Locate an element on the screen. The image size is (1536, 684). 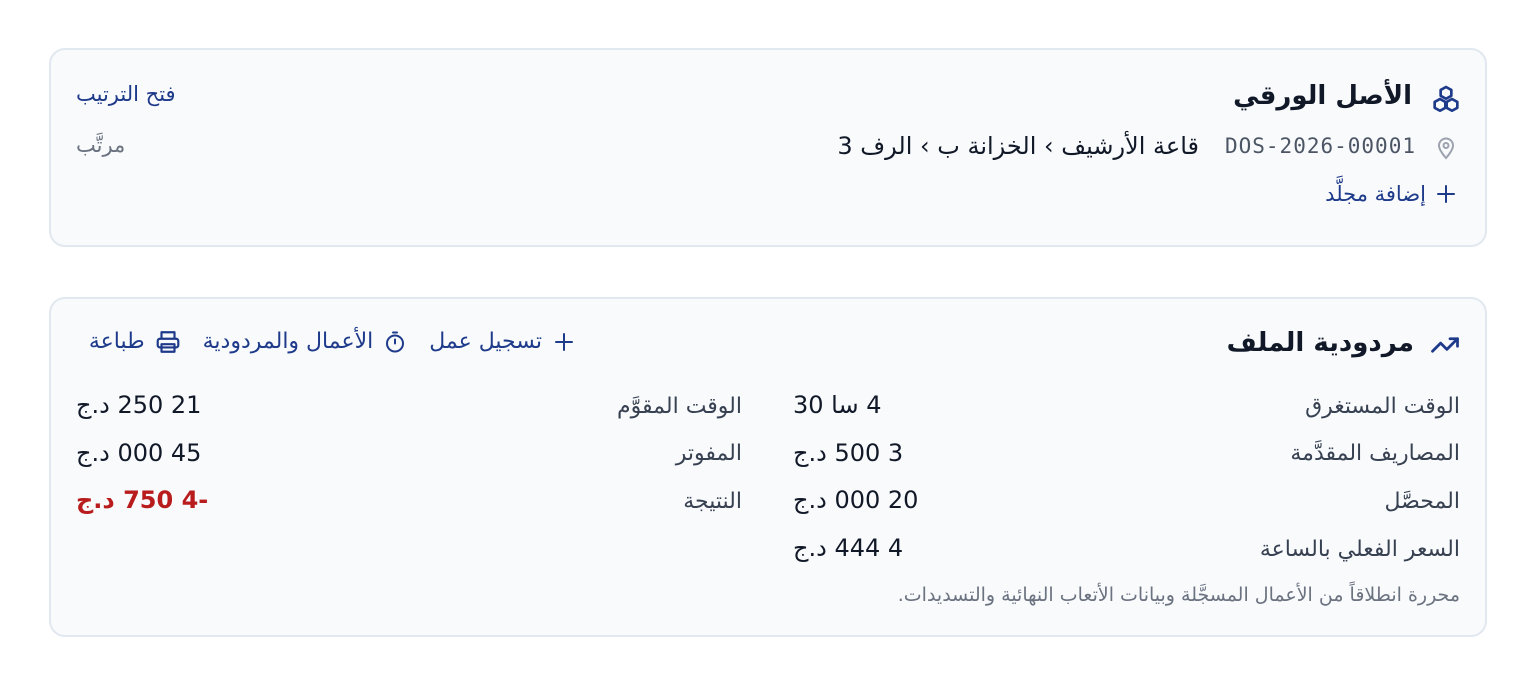
metric-label: الوقت المستغرق is located at coordinates (1382, 406).